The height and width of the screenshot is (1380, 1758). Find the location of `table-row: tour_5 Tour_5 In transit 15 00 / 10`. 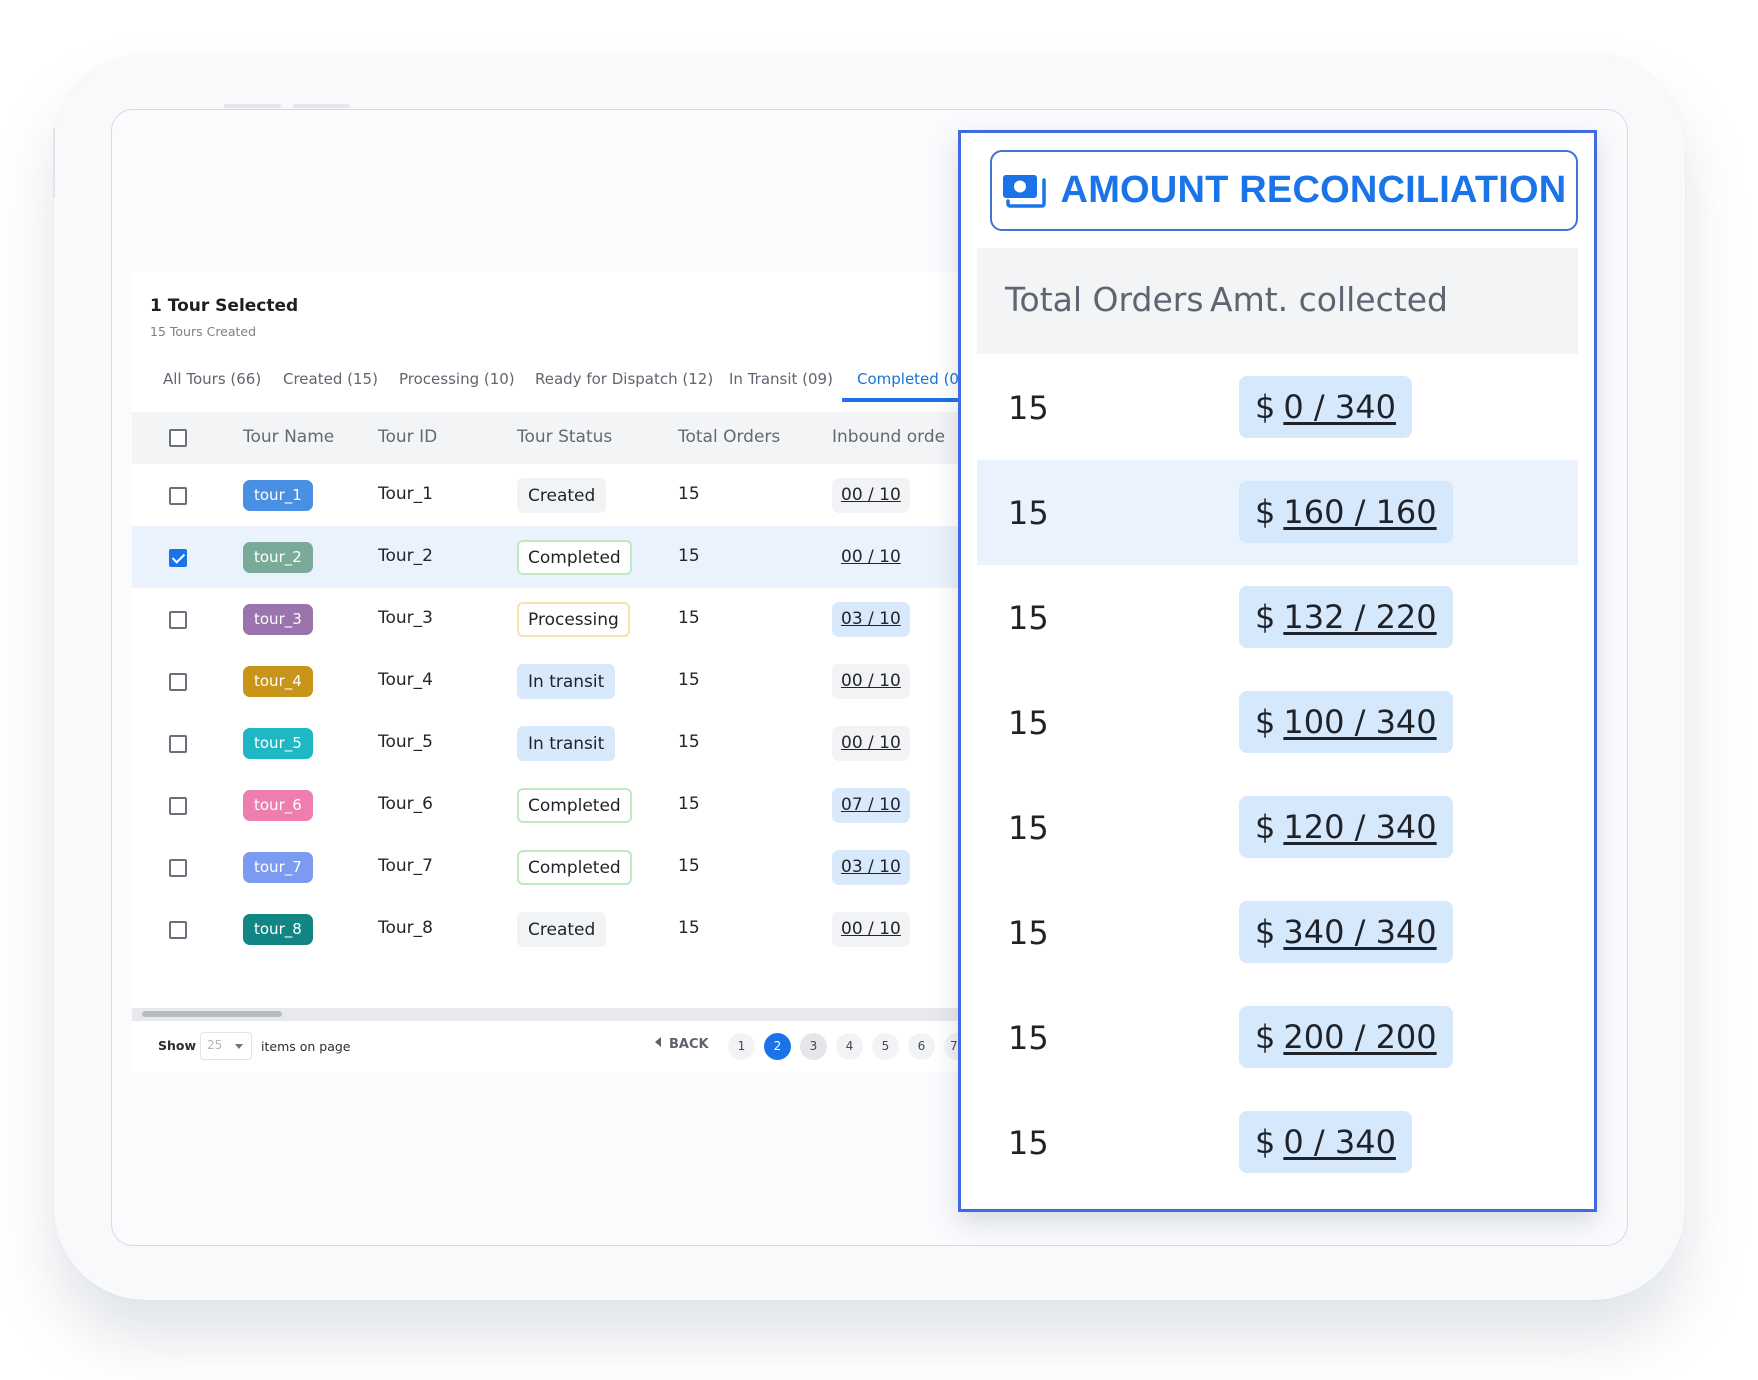

table-row: tour_5 Tour_5 In transit 15 00 / 10 is located at coordinates (545, 743).